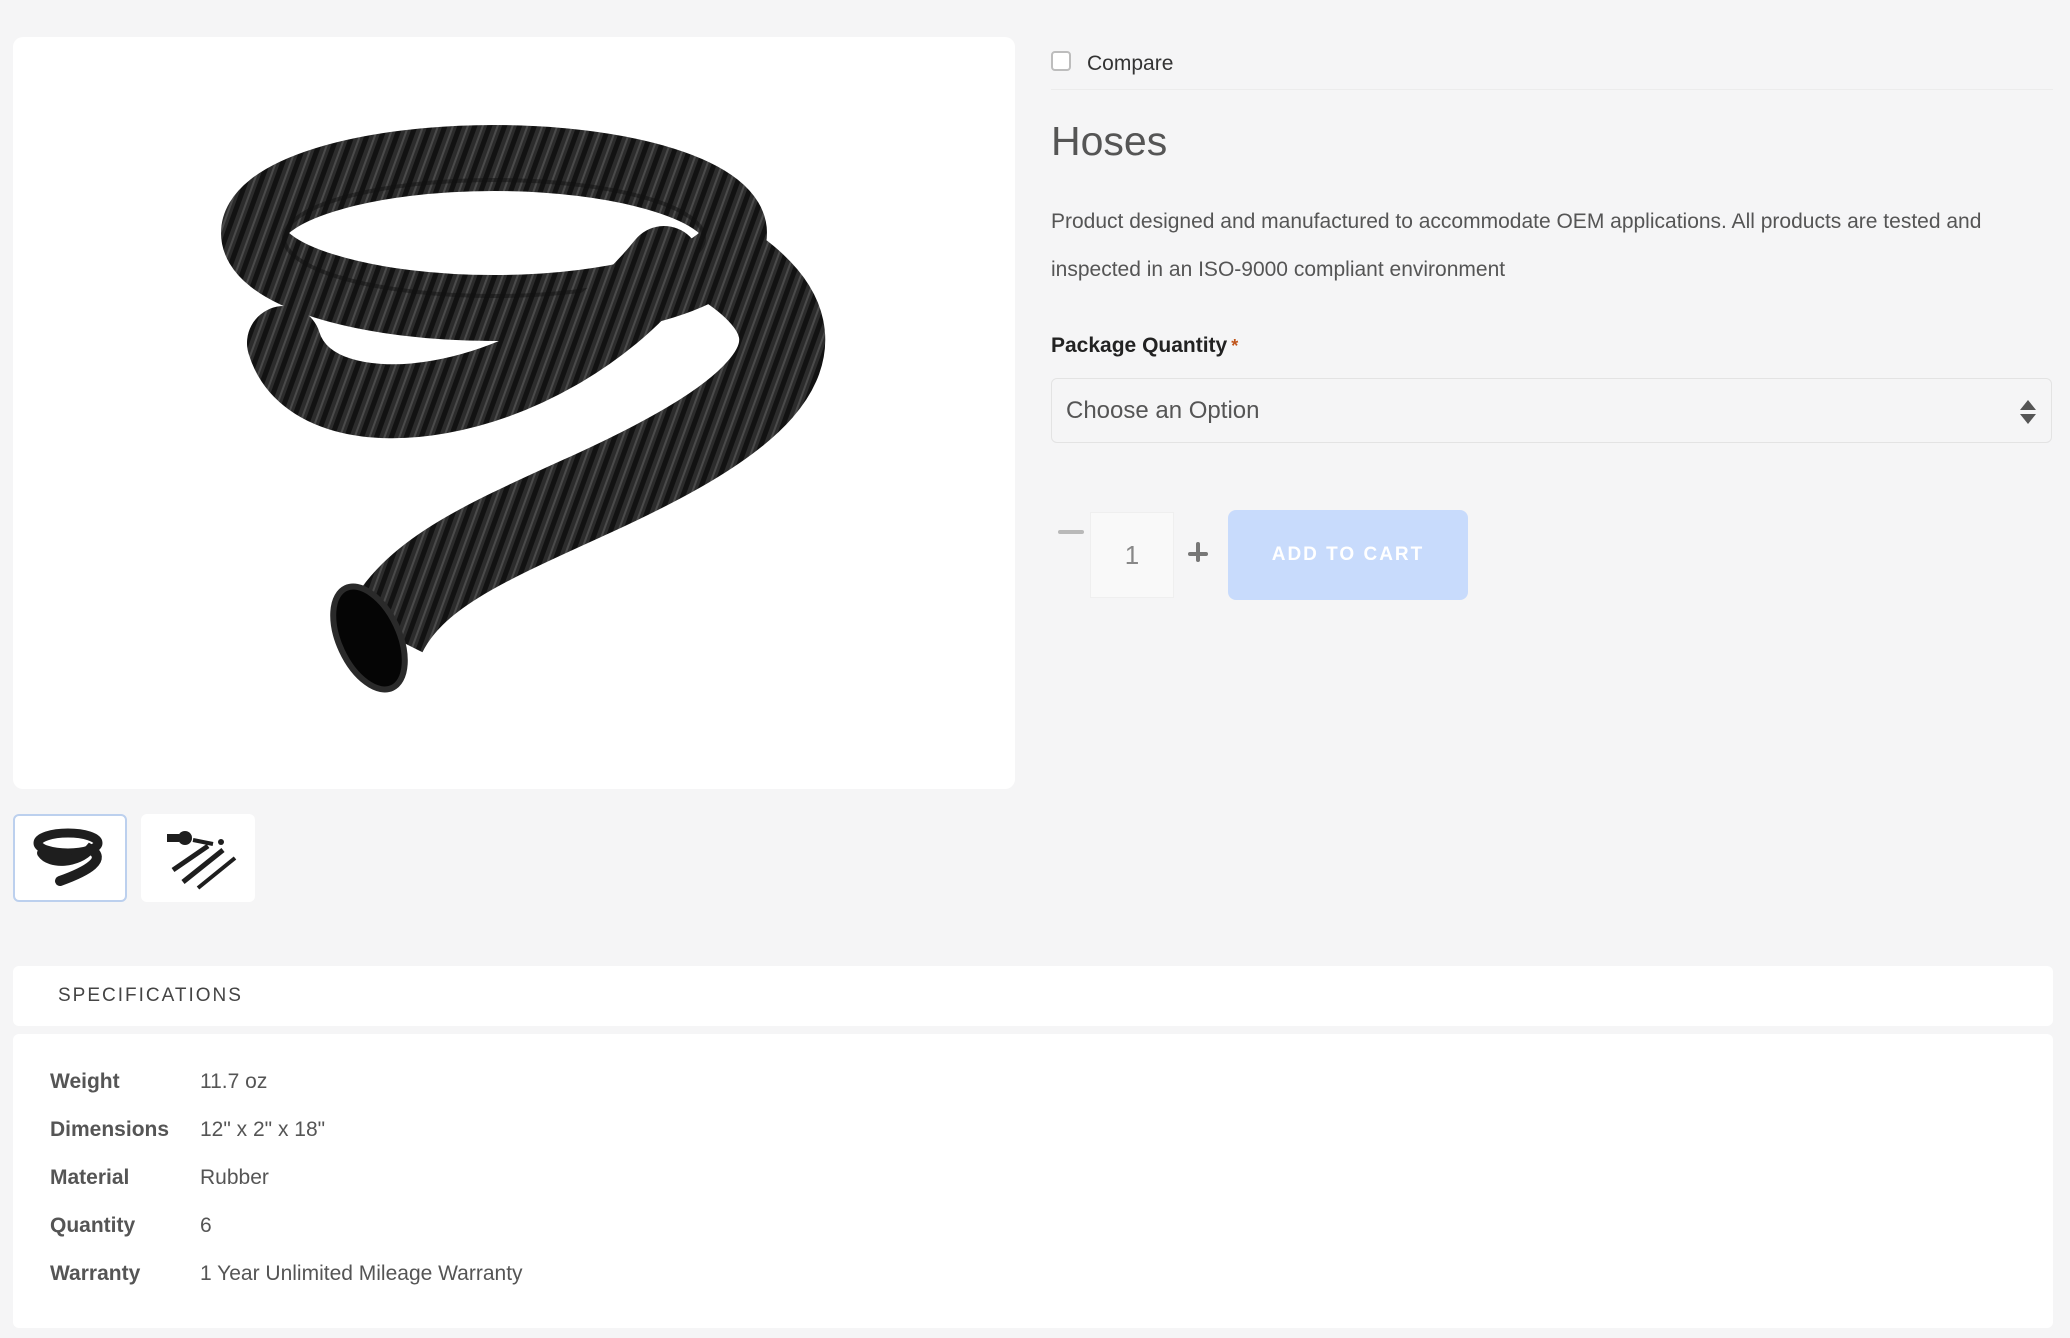 Image resolution: width=2070 pixels, height=1338 pixels. Describe the element at coordinates (202, 860) in the screenshot. I see `hose-kit-thumbnail-image` at that location.